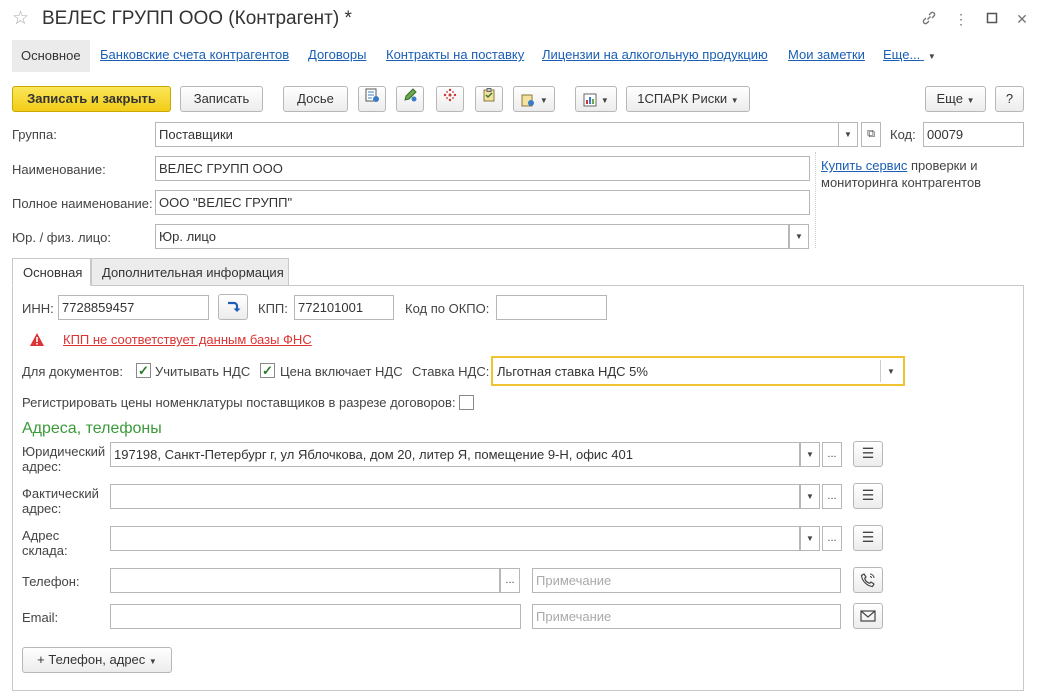  Describe the element at coordinates (871, 134) in the screenshot. I see `group-open-button: ⧉` at that location.